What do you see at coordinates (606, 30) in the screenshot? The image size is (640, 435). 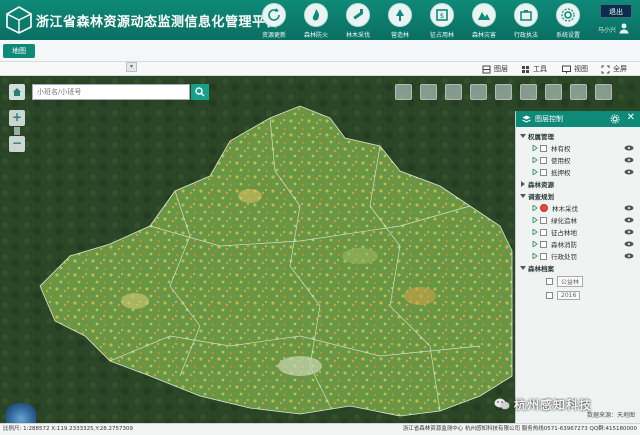 I see `user-name: 马小兴` at bounding box center [606, 30].